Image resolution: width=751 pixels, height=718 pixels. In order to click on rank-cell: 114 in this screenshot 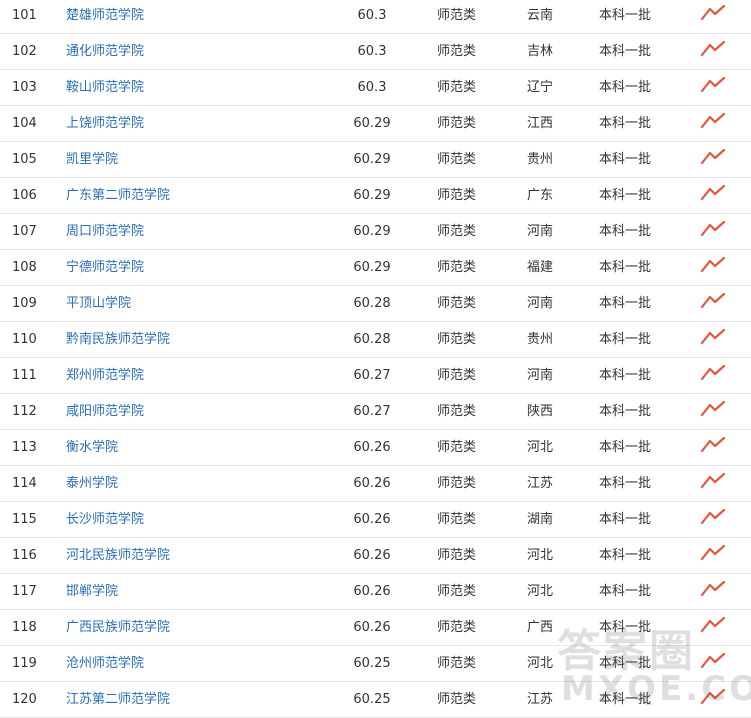, I will do `click(24, 483)`.